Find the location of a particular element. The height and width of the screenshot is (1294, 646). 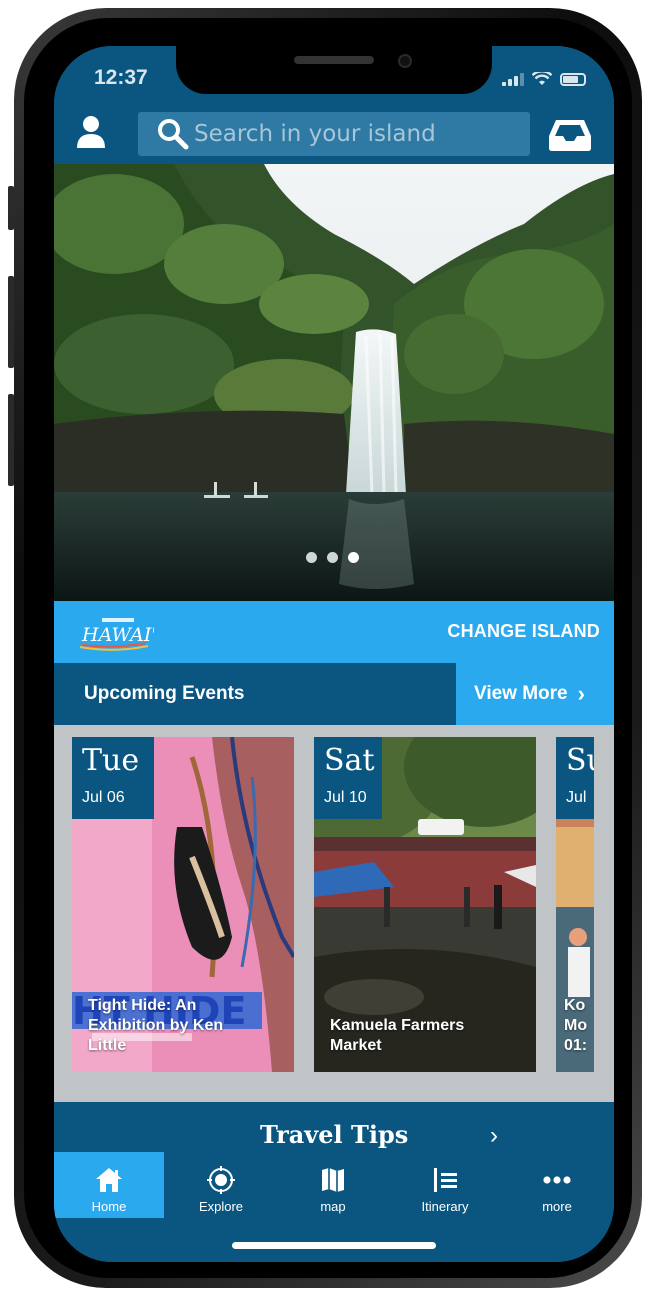

island-logo-text: HAWAI'I is located at coordinates (117, 635).